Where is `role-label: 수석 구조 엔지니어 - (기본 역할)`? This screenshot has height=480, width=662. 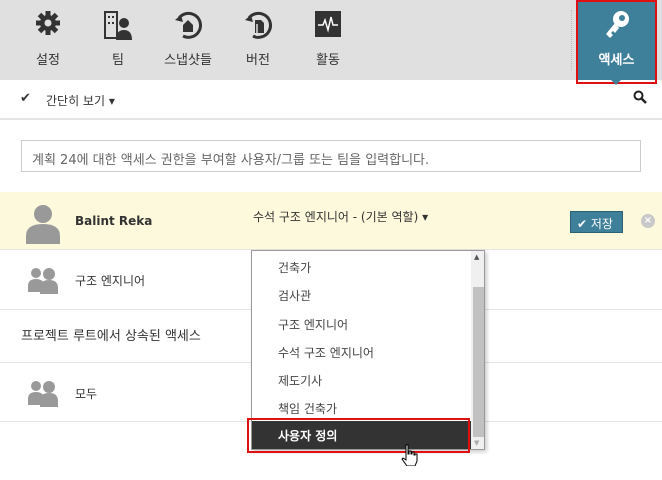 role-label: 수석 구조 엔지니어 - (기본 역할) is located at coordinates (336, 217).